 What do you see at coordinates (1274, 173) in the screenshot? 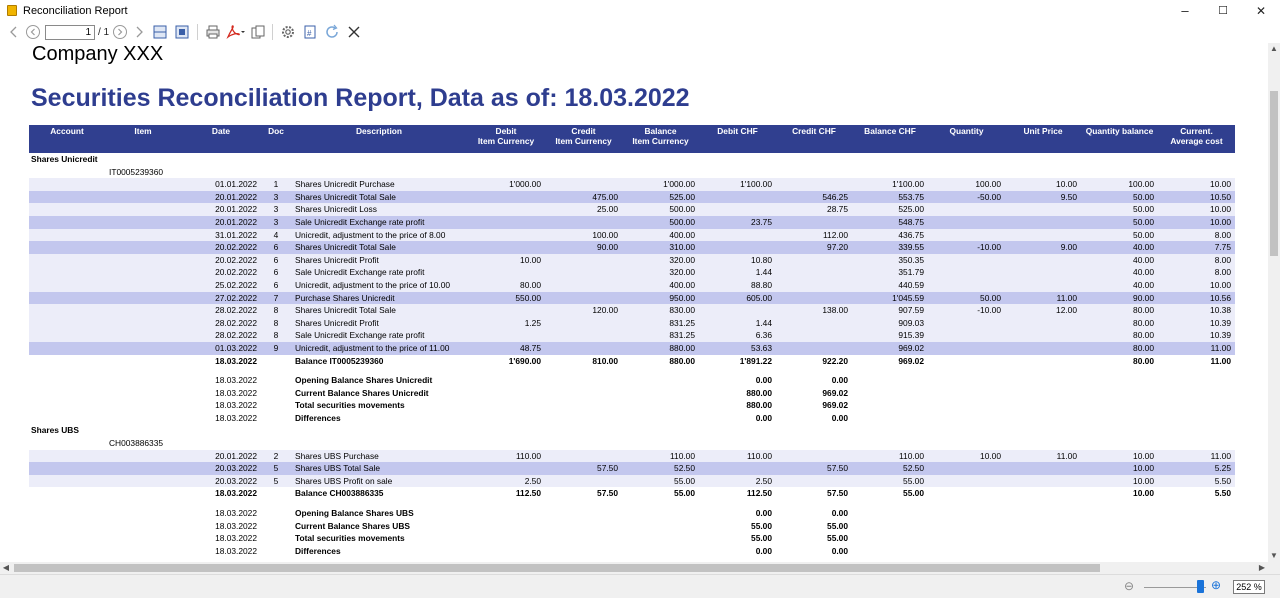
I see `vertical-scroll-thumb` at bounding box center [1274, 173].